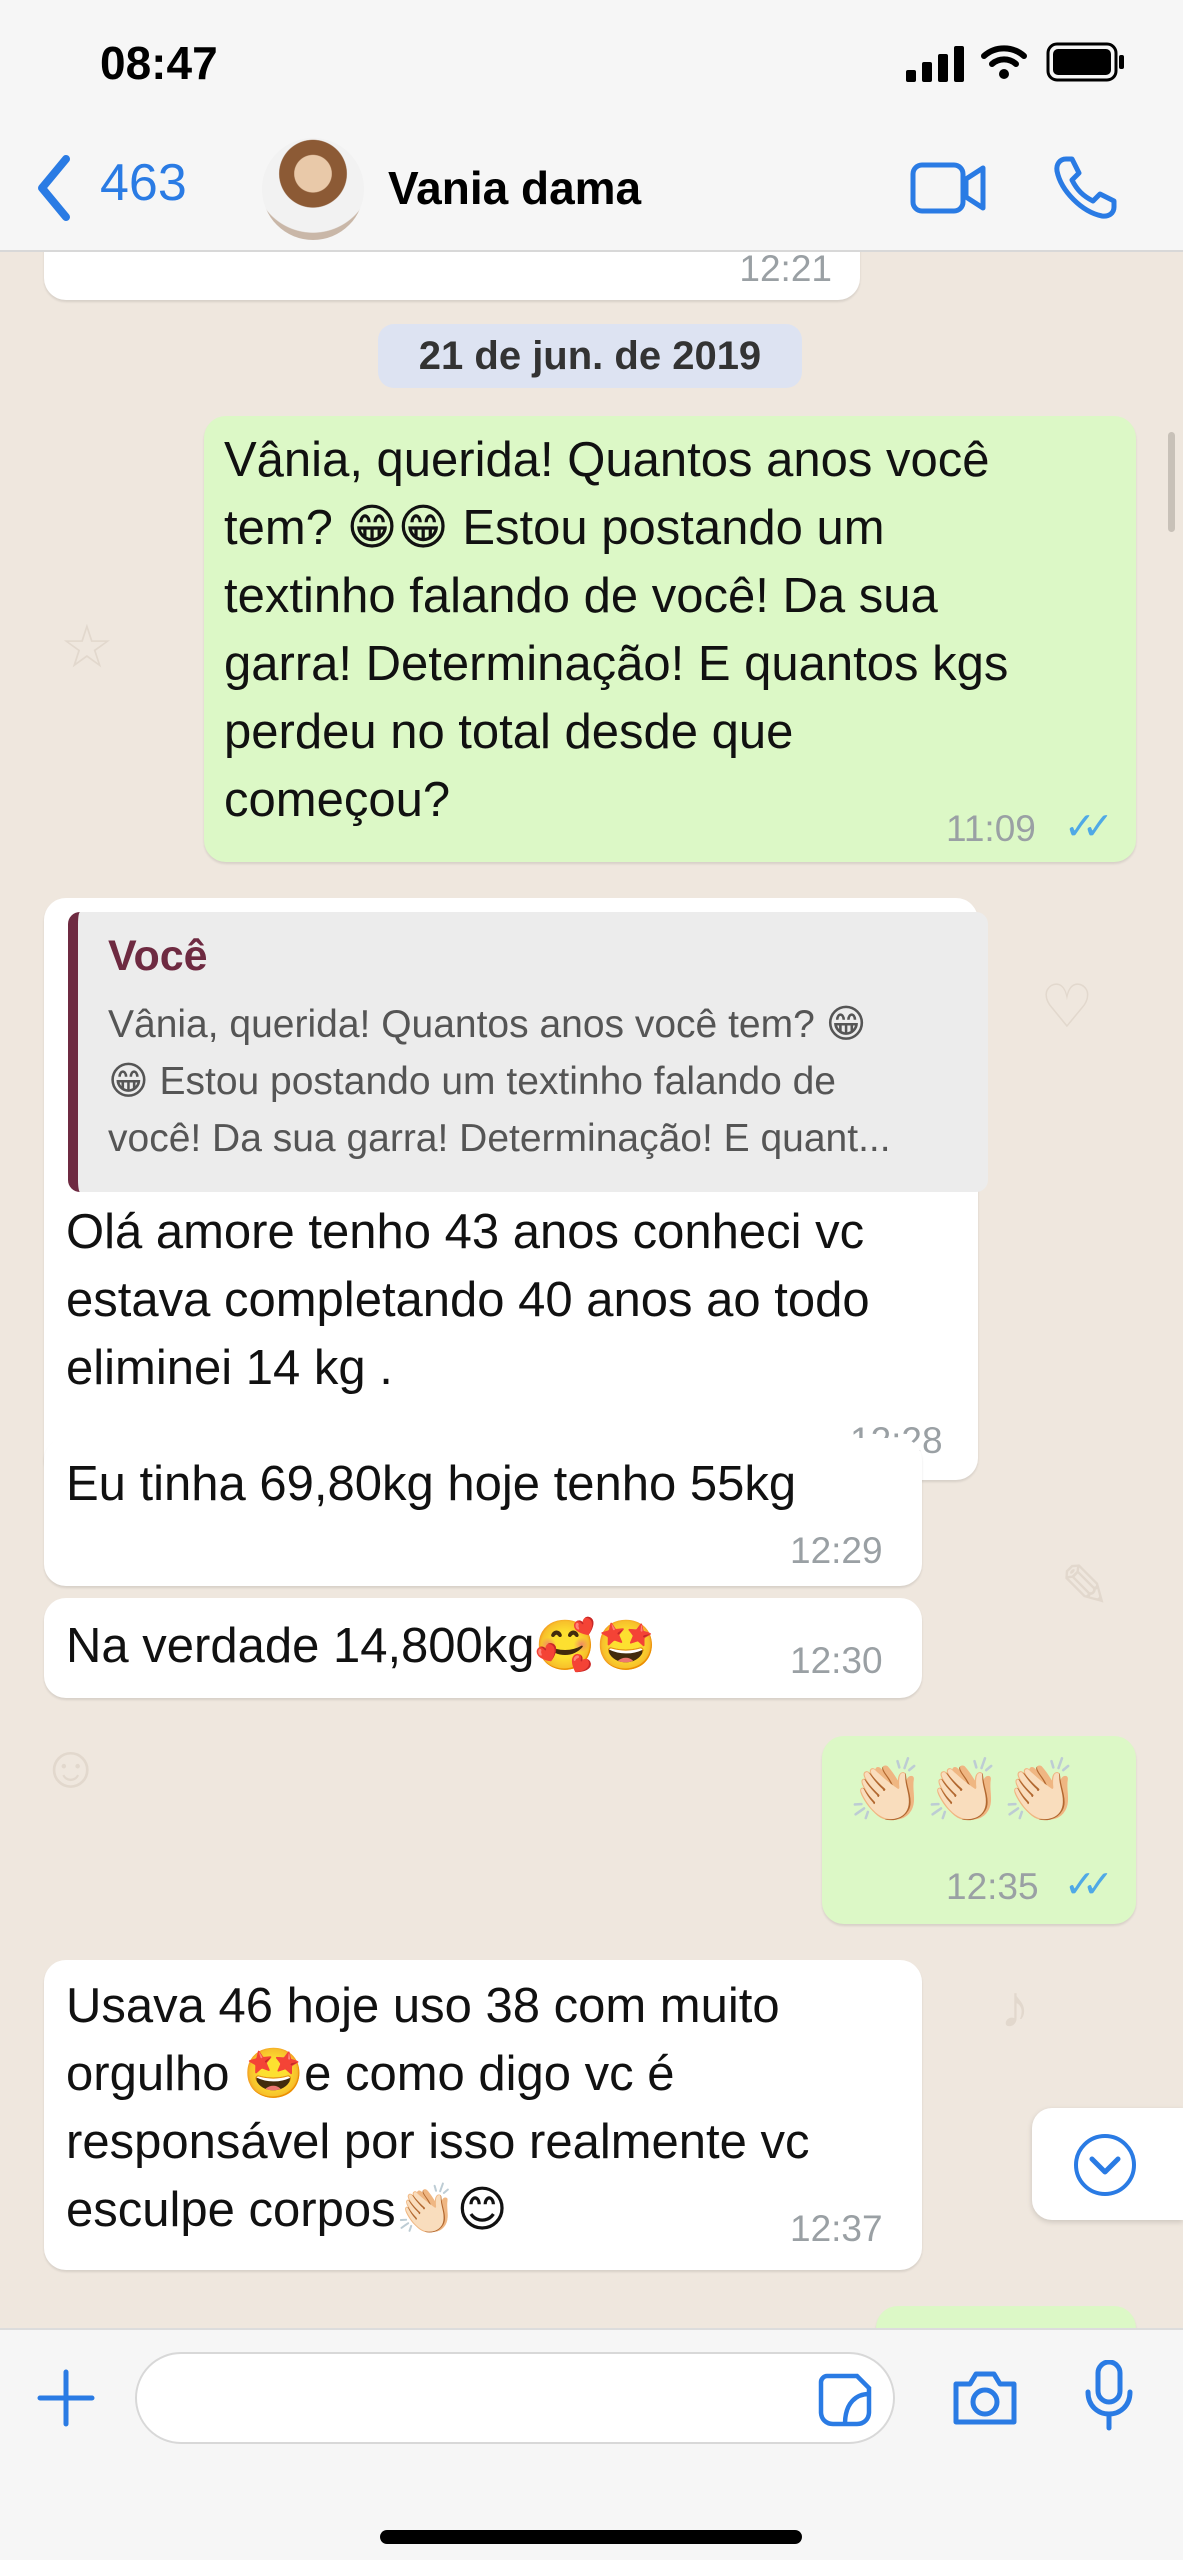 The height and width of the screenshot is (2560, 1183). I want to click on message-time: 12:30, so click(836, 1660).